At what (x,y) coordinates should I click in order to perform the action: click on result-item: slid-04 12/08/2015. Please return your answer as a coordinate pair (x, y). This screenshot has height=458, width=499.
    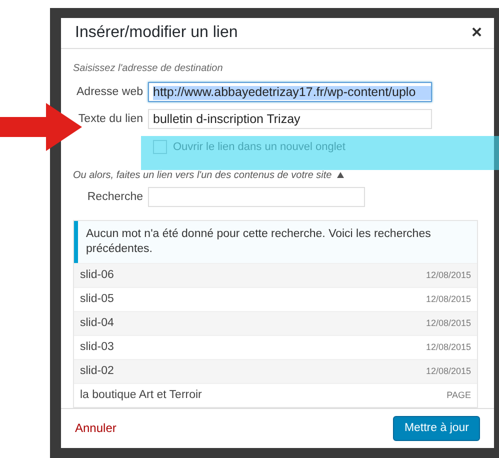
    Looking at the image, I should click on (275, 322).